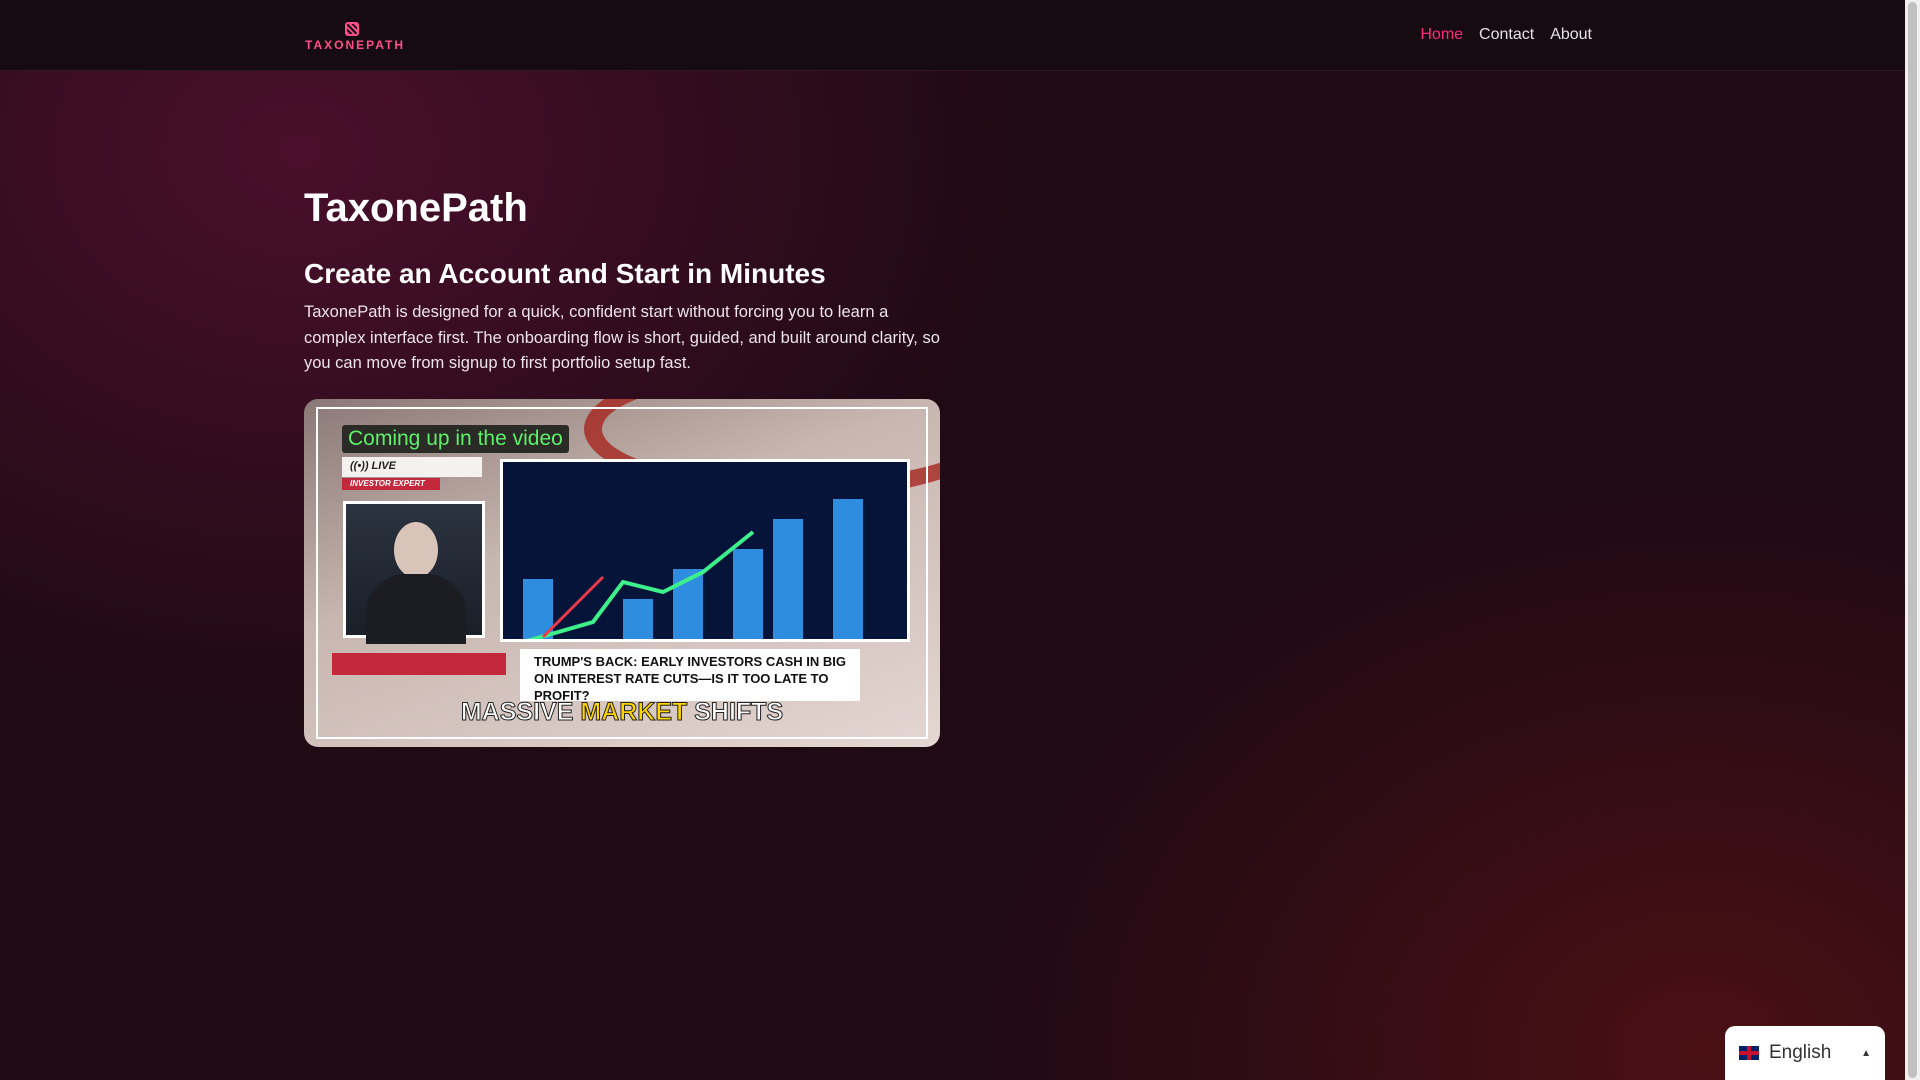  What do you see at coordinates (1749, 1053) in the screenshot?
I see `uk-flag-icon` at bounding box center [1749, 1053].